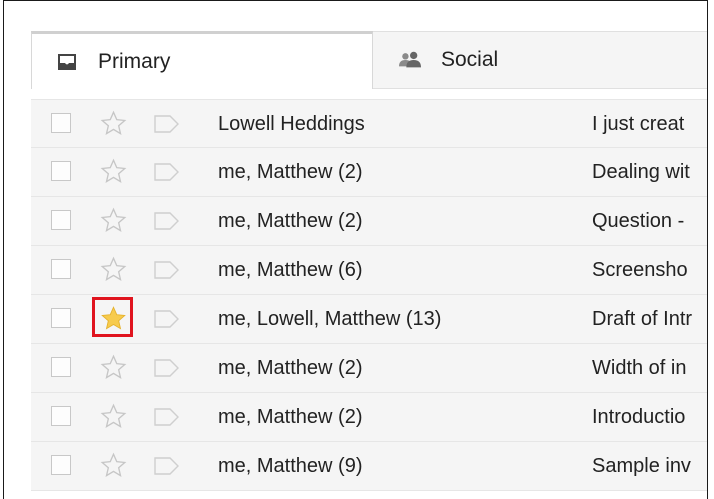 The height and width of the screenshot is (499, 714). What do you see at coordinates (369, 417) in the screenshot?
I see `table-row: me, Matthew (2) Introductio` at bounding box center [369, 417].